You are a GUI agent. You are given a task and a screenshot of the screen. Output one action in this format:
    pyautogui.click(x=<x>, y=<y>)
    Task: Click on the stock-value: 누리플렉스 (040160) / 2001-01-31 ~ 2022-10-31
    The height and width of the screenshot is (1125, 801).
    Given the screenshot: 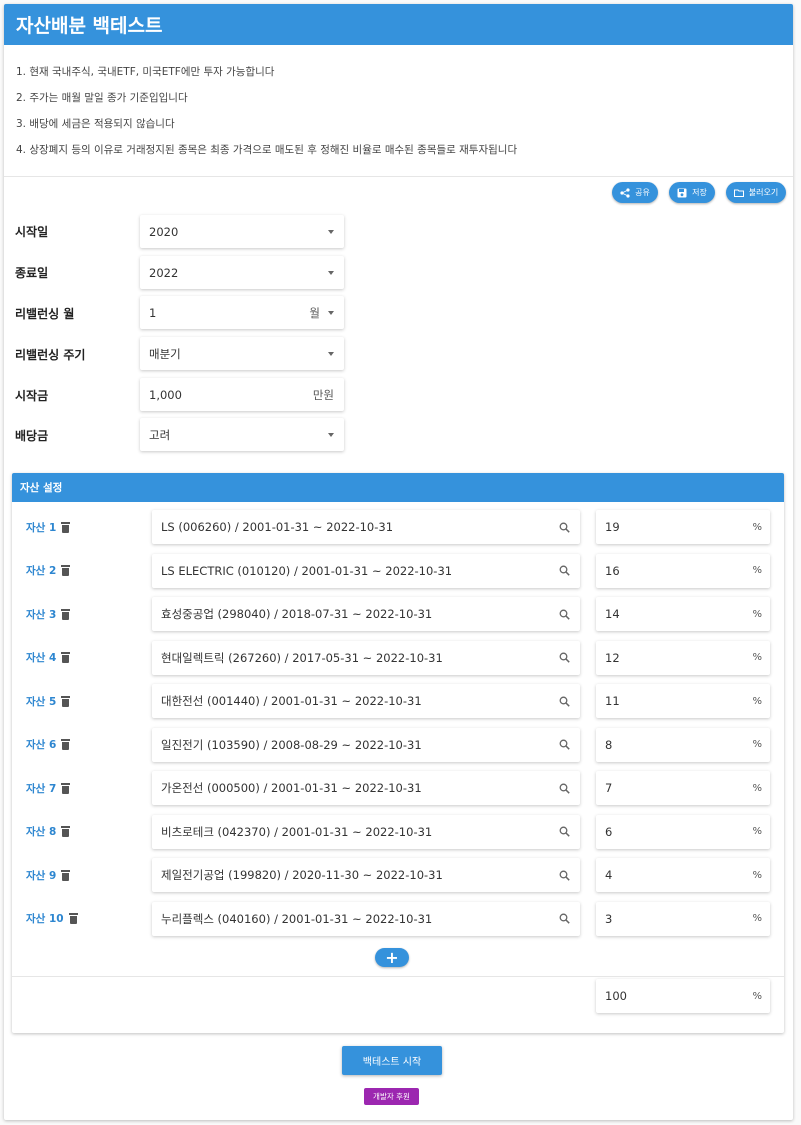 What is the action you would take?
    pyautogui.click(x=297, y=918)
    